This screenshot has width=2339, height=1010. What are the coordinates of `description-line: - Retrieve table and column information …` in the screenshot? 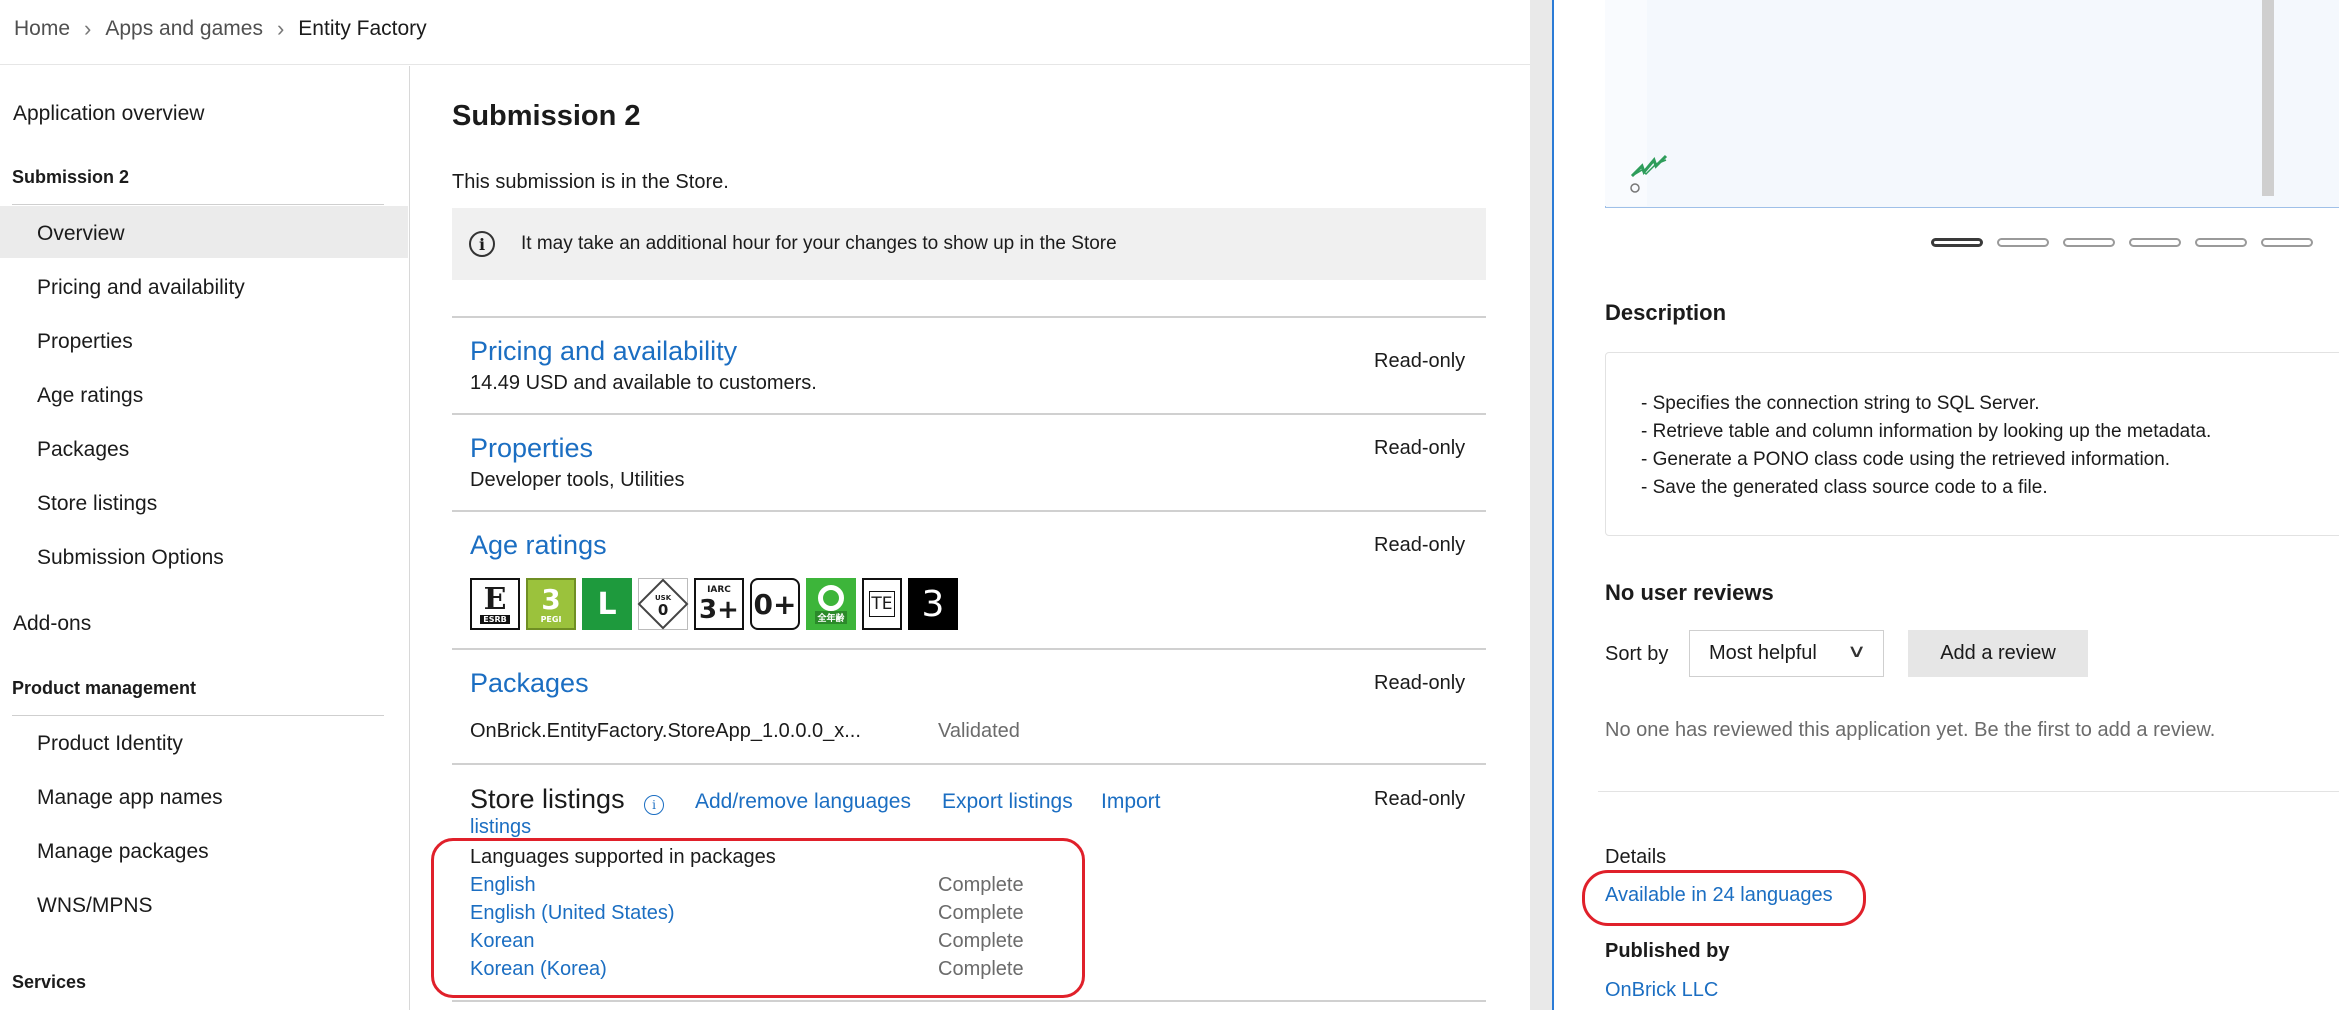 It's located at (1926, 431).